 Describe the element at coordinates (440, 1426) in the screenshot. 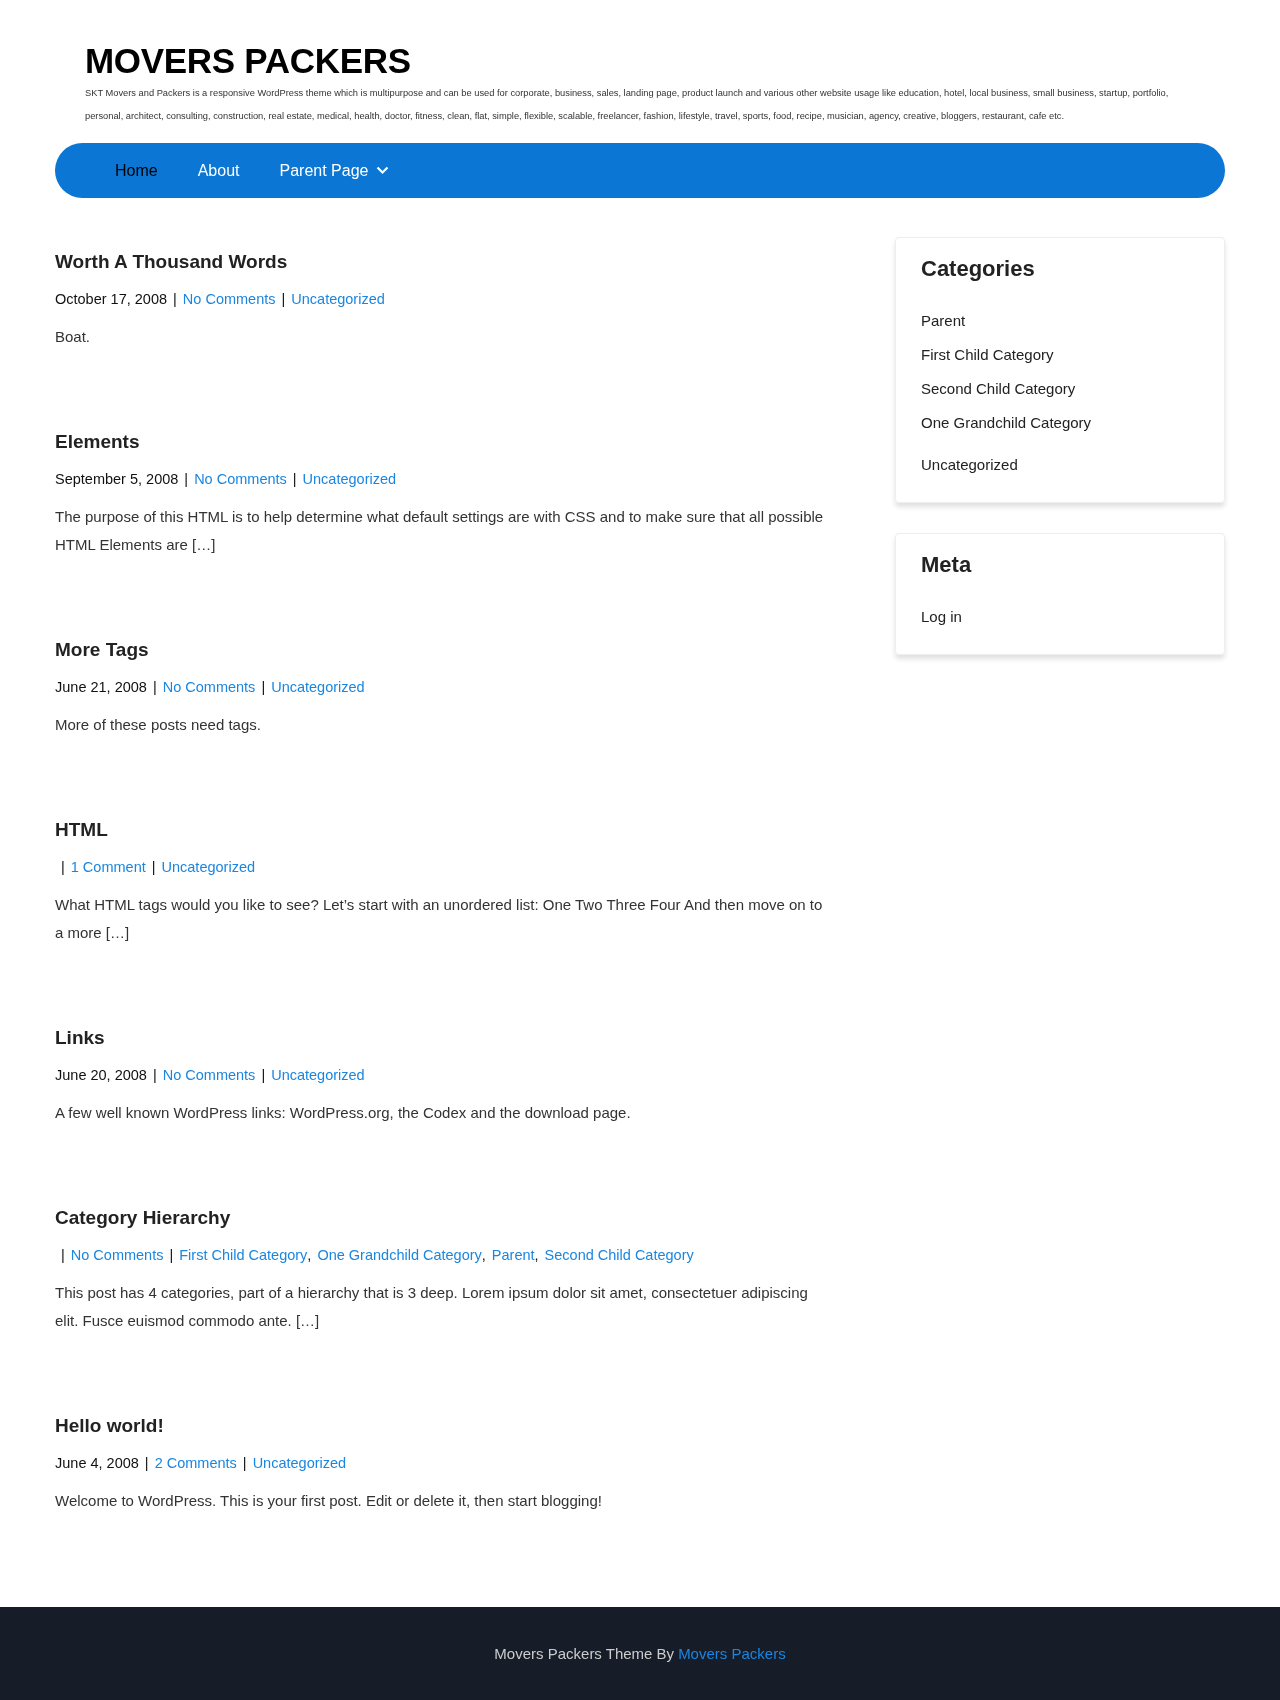

I see `post-title: Hello world!` at that location.